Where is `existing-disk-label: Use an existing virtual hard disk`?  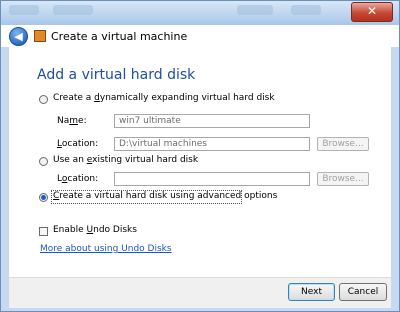
existing-disk-label: Use an existing virtual hard disk is located at coordinates (125, 160).